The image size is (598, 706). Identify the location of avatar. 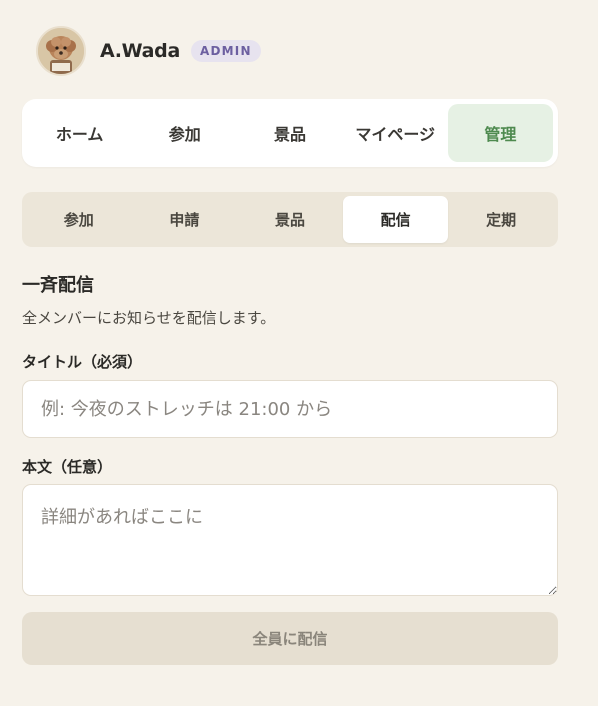
(61, 51).